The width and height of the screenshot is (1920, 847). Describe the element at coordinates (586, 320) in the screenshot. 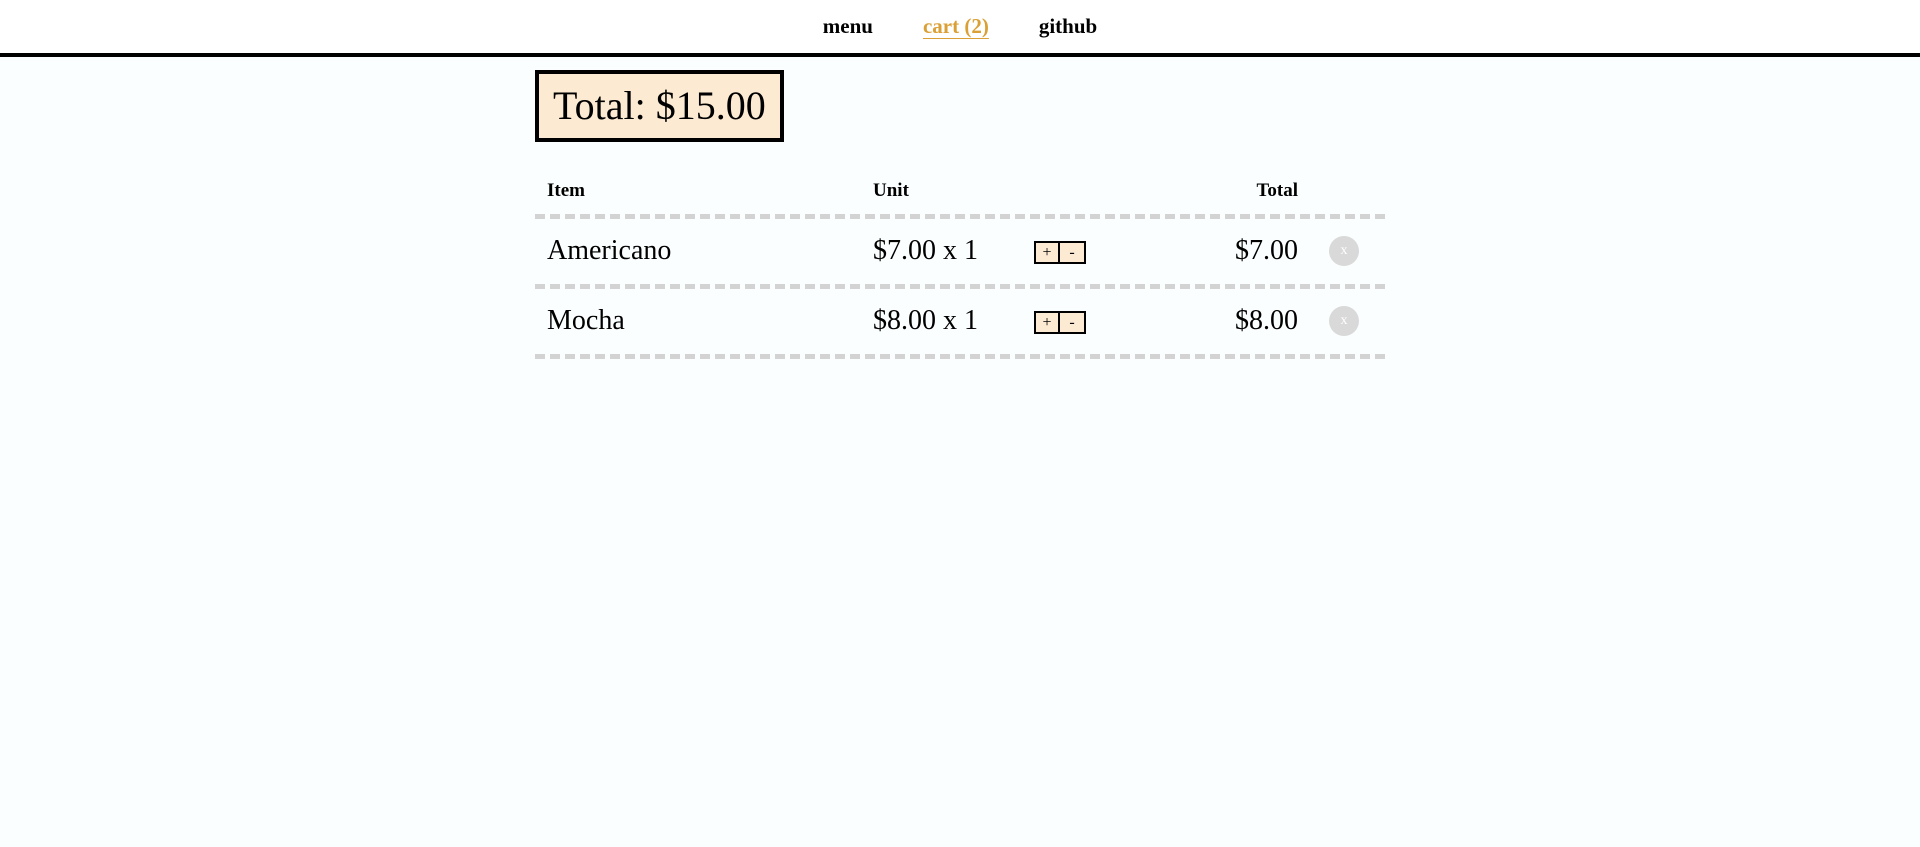

I see `row-item-name: Mocha` at that location.